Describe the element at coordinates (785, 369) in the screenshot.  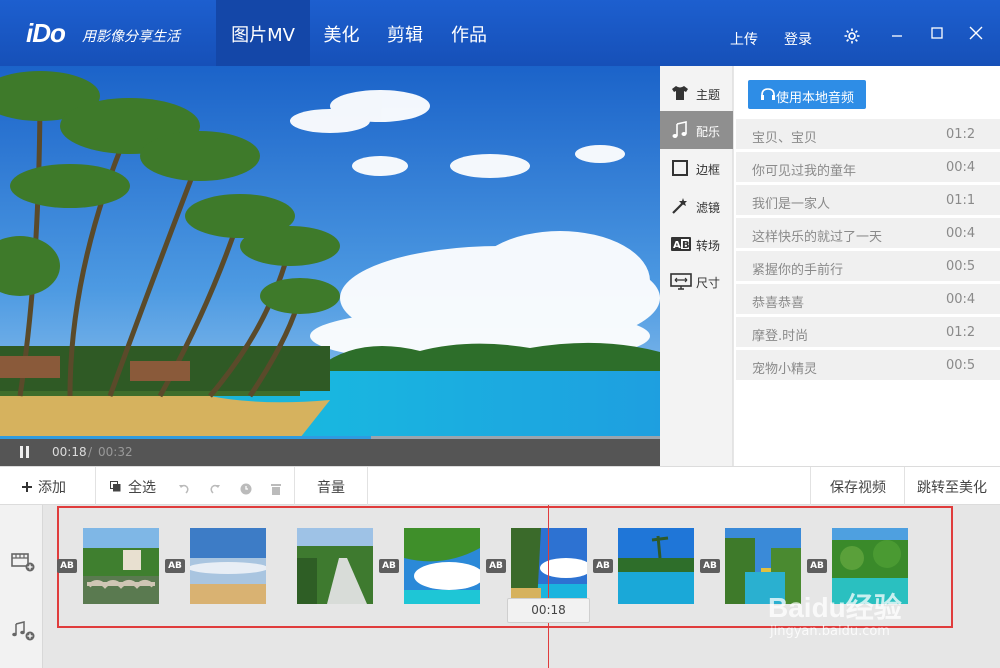
I see `song-name: 宠物小精灵` at that location.